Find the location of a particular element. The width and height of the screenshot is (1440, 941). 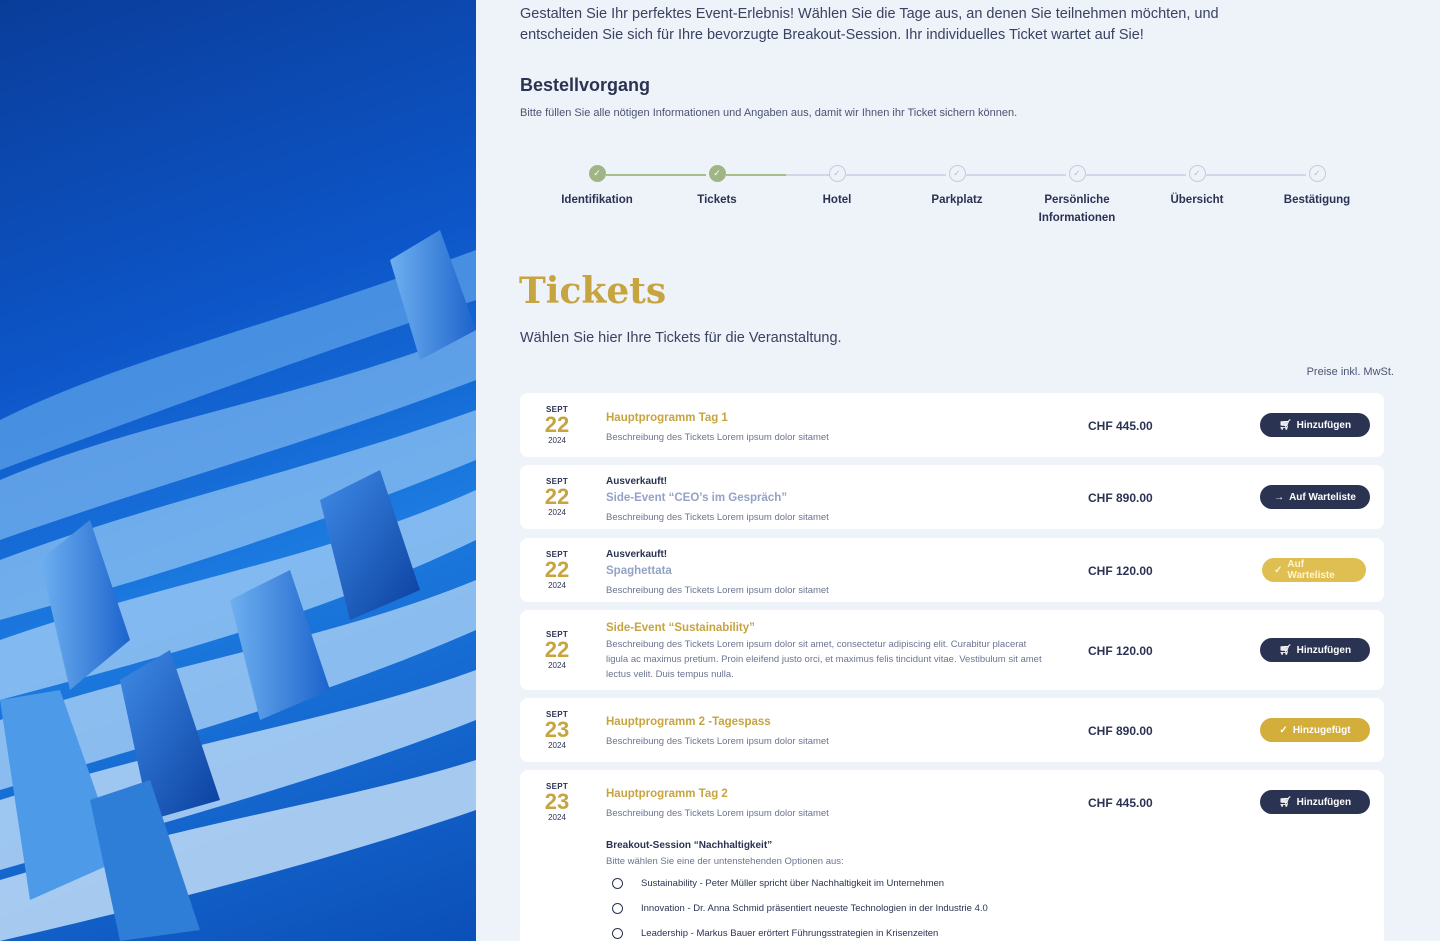

step-label: Identifikation is located at coordinates (597, 200).